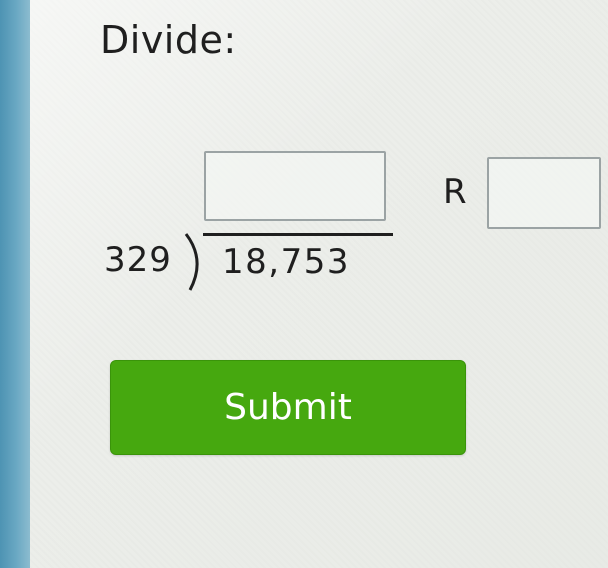 This screenshot has width=608, height=568. I want to click on divisor: 329, so click(138, 260).